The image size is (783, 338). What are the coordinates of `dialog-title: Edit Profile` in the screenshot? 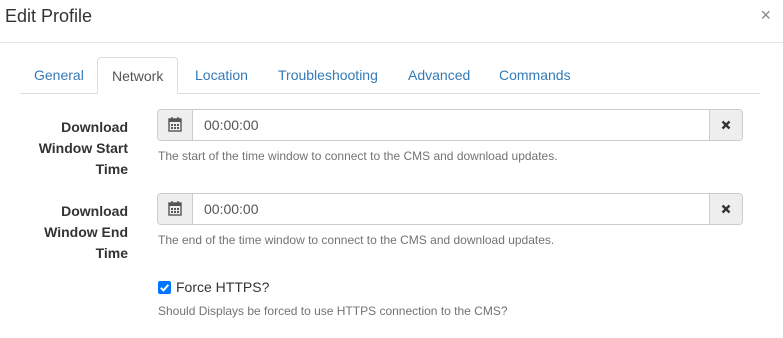 It's located at (49, 16).